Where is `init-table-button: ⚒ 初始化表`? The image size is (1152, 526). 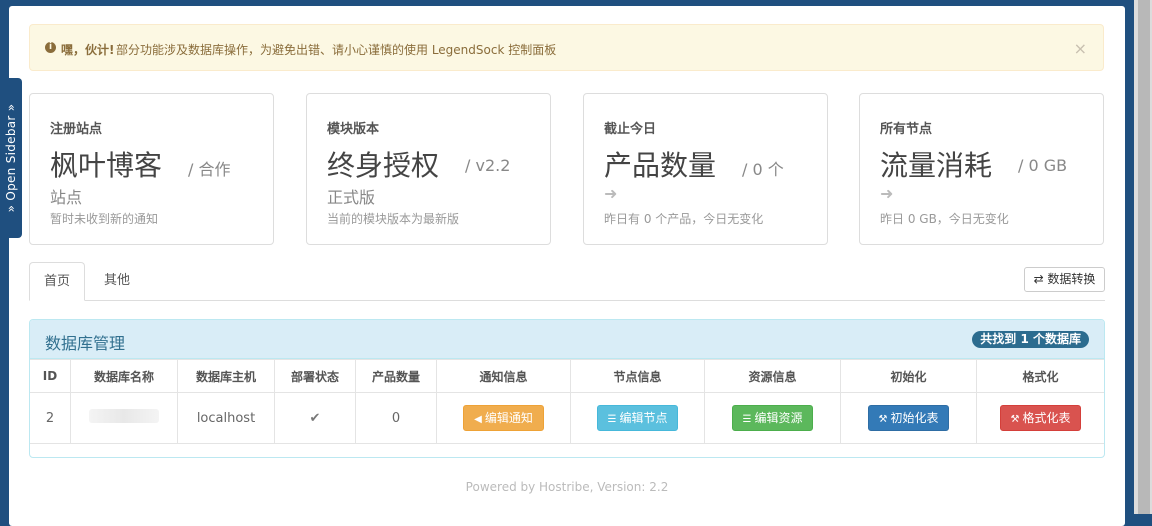 init-table-button: ⚒ 初始化表 is located at coordinates (908, 418).